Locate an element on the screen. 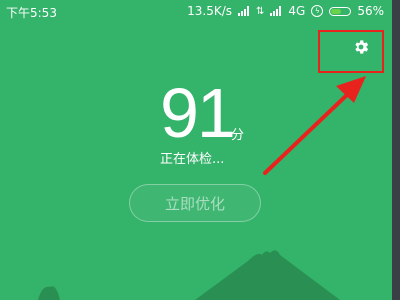 Image resolution: width=400 pixels, height=300 pixels. annotation-arrow is located at coordinates (314, 125).